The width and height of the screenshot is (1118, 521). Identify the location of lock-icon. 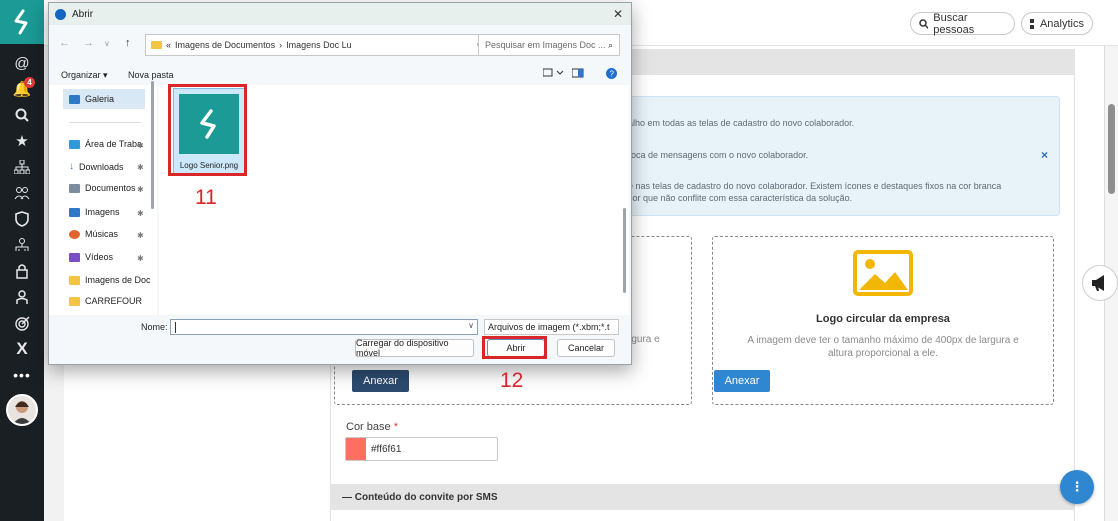
(22, 271).